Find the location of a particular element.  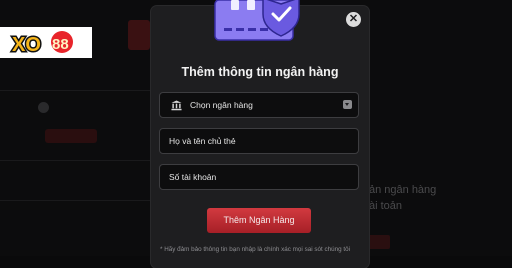

background-bank-text: ản ngân hàng ài toản is located at coordinates (403, 198).